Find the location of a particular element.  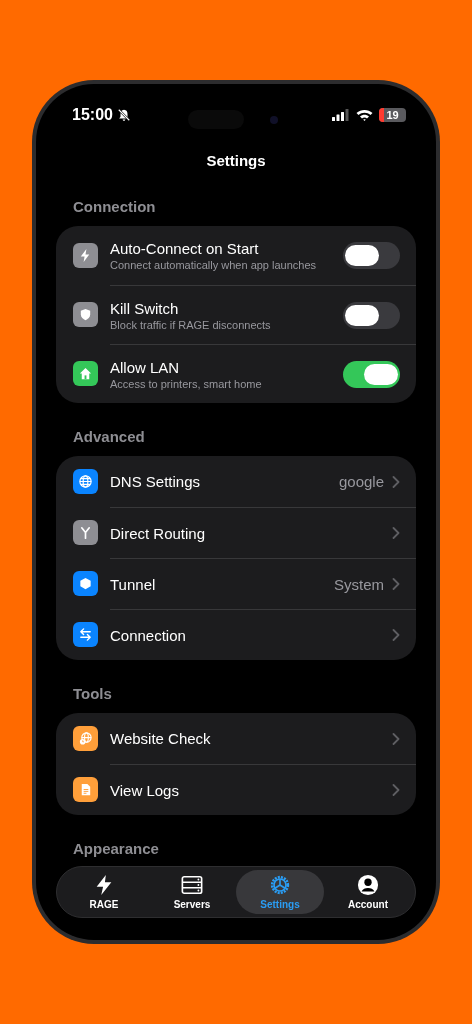

row-subtitle: Access to printers, smart home is located at coordinates (186, 383).